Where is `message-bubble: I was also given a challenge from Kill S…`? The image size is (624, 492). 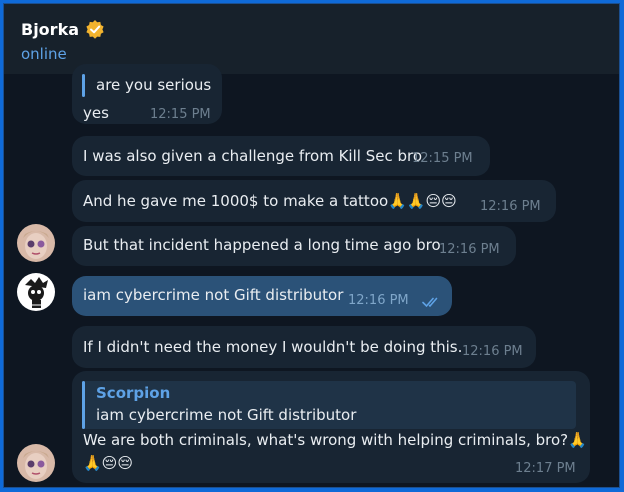 message-bubble: I was also given a challenge from Kill S… is located at coordinates (281, 156).